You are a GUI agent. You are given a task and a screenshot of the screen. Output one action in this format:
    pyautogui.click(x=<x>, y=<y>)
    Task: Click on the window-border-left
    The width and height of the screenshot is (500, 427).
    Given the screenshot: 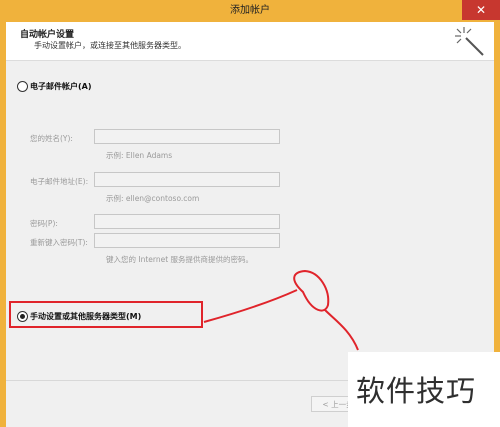 What is the action you would take?
    pyautogui.click(x=3, y=224)
    